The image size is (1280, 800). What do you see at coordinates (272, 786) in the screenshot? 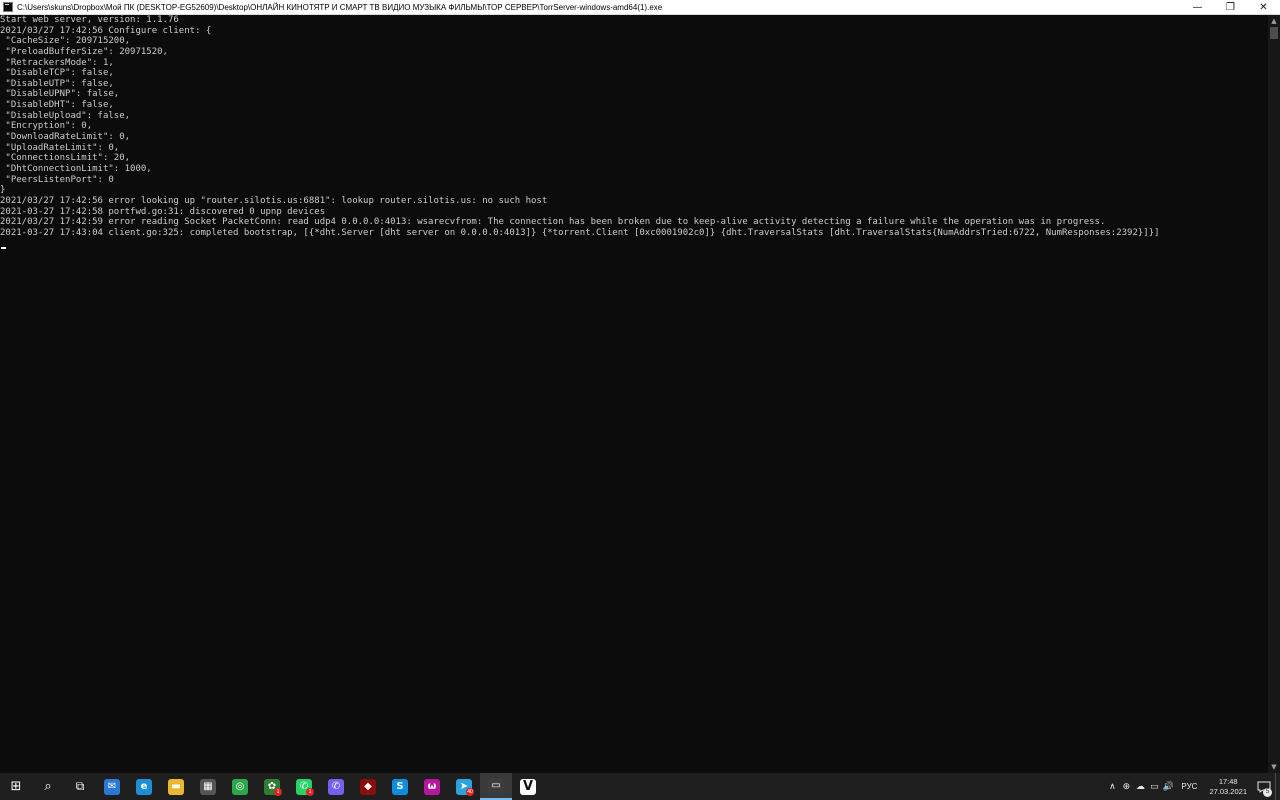
I see `taskbar-app-button: ✿ 1` at bounding box center [272, 786].